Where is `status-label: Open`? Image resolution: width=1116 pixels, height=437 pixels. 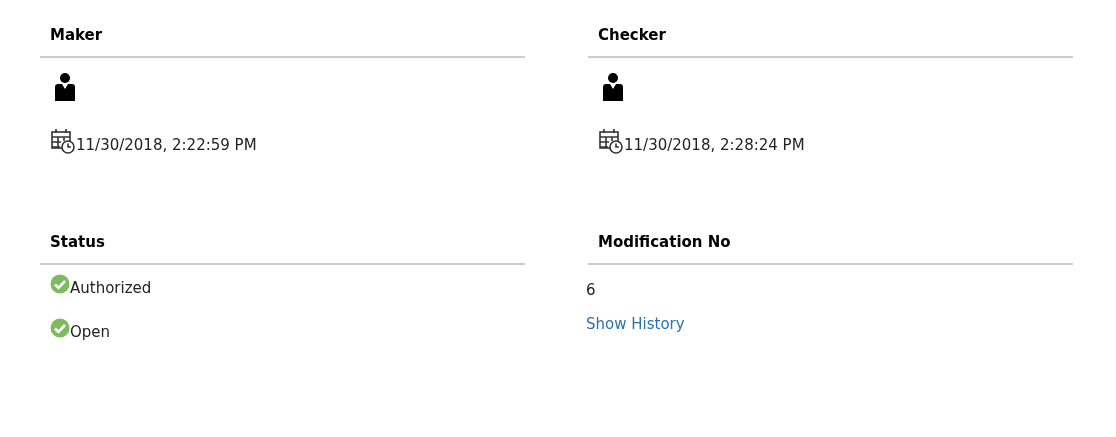 status-label: Open is located at coordinates (90, 332).